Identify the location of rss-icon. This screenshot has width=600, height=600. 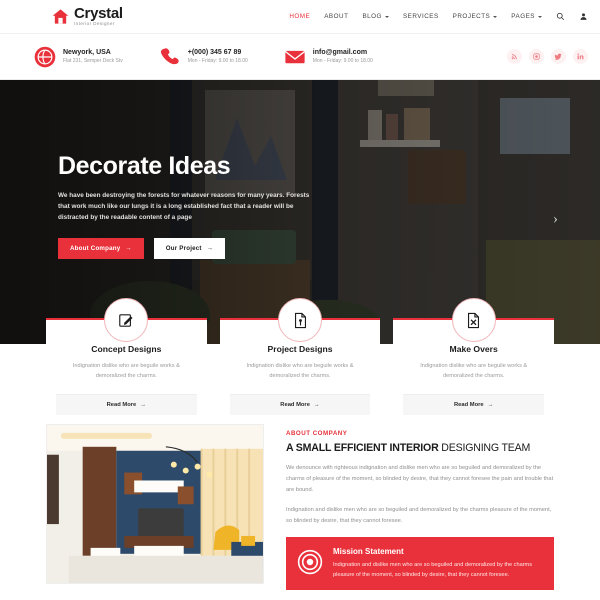
(514, 57).